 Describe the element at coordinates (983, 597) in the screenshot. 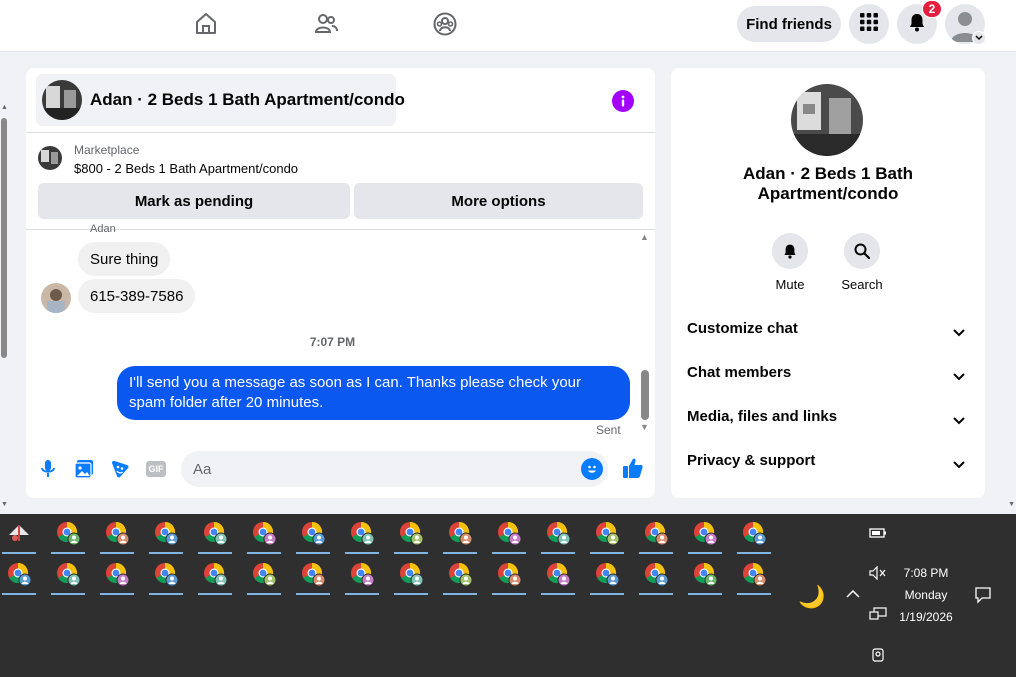

I see `action-center-icon` at that location.